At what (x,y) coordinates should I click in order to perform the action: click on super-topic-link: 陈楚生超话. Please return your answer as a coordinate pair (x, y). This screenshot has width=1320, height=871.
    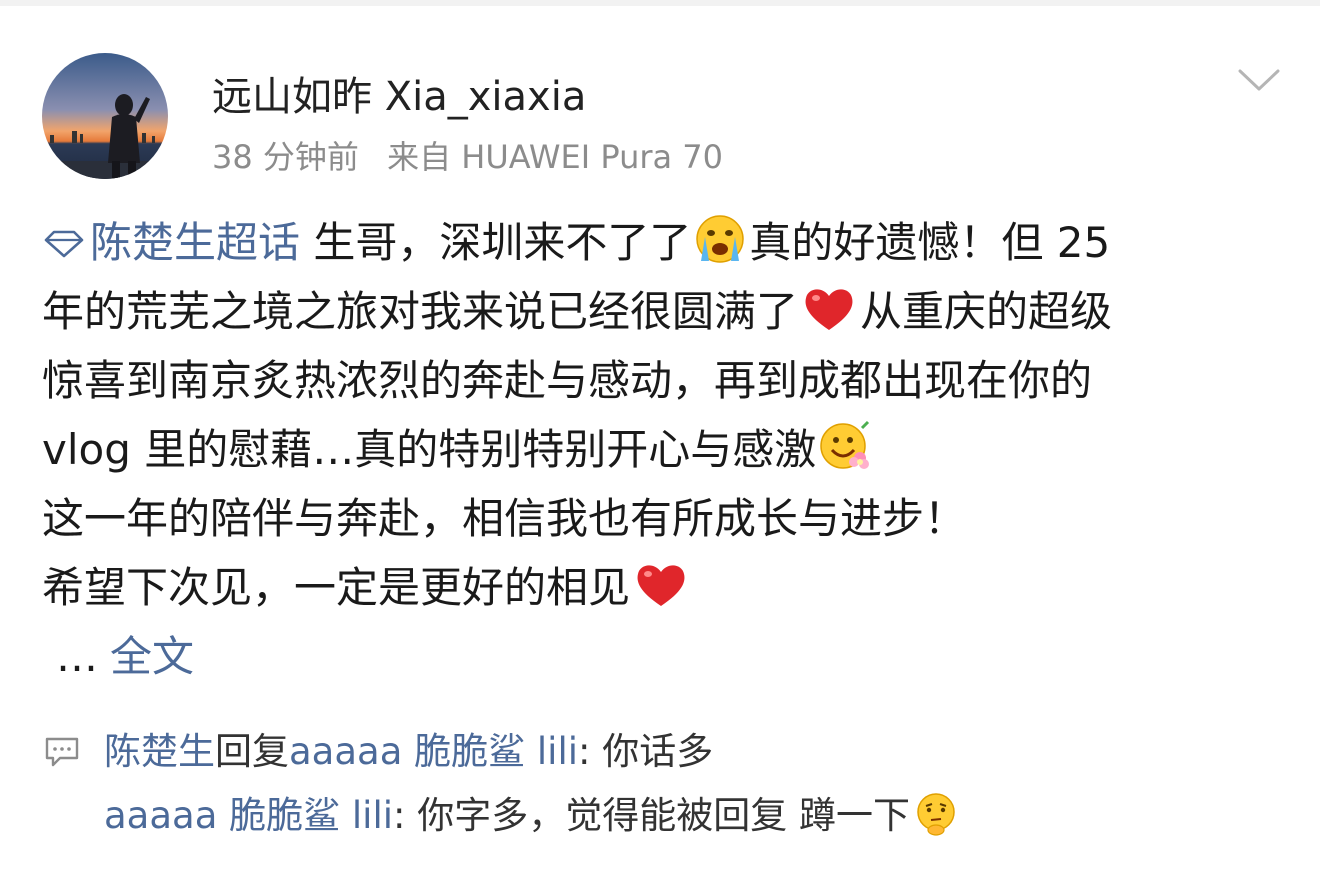
    Looking at the image, I should click on (171, 242).